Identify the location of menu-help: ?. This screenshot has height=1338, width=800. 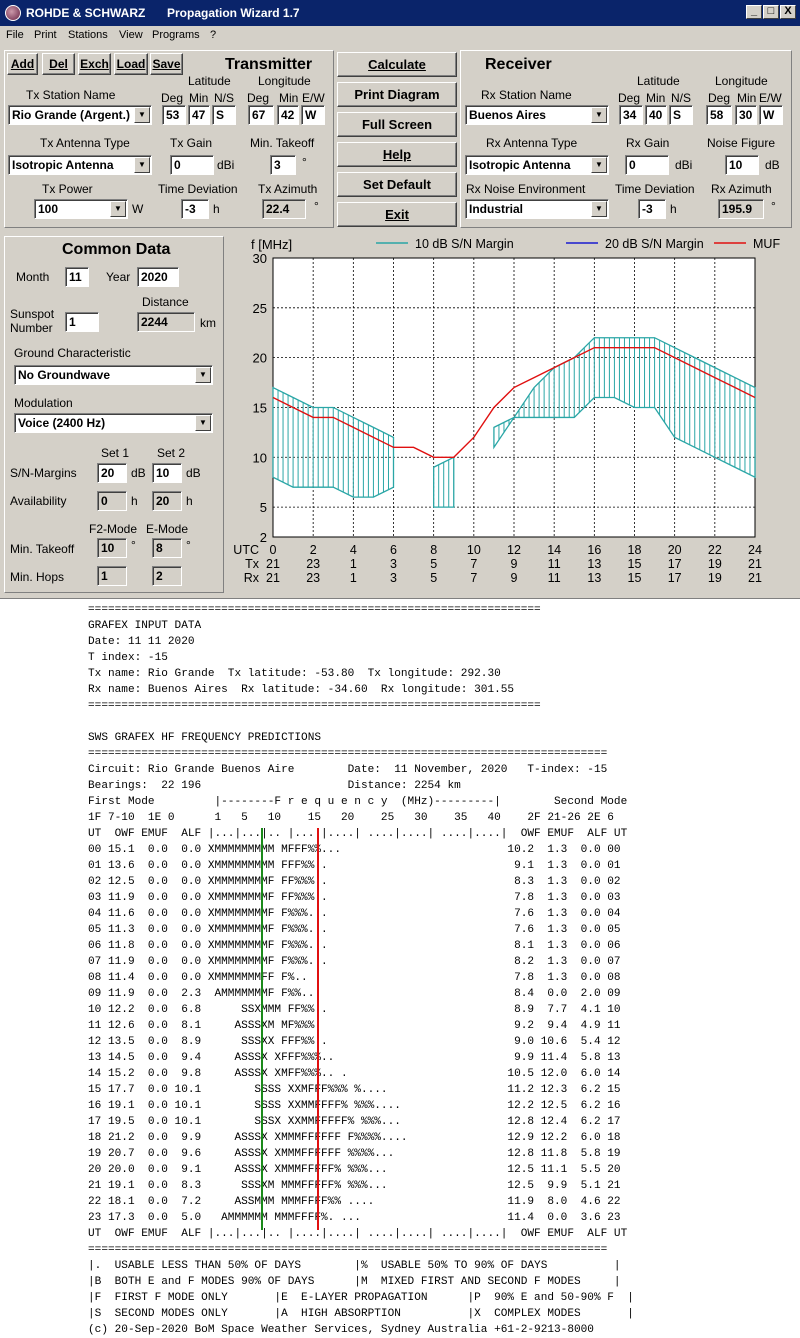
(213, 35).